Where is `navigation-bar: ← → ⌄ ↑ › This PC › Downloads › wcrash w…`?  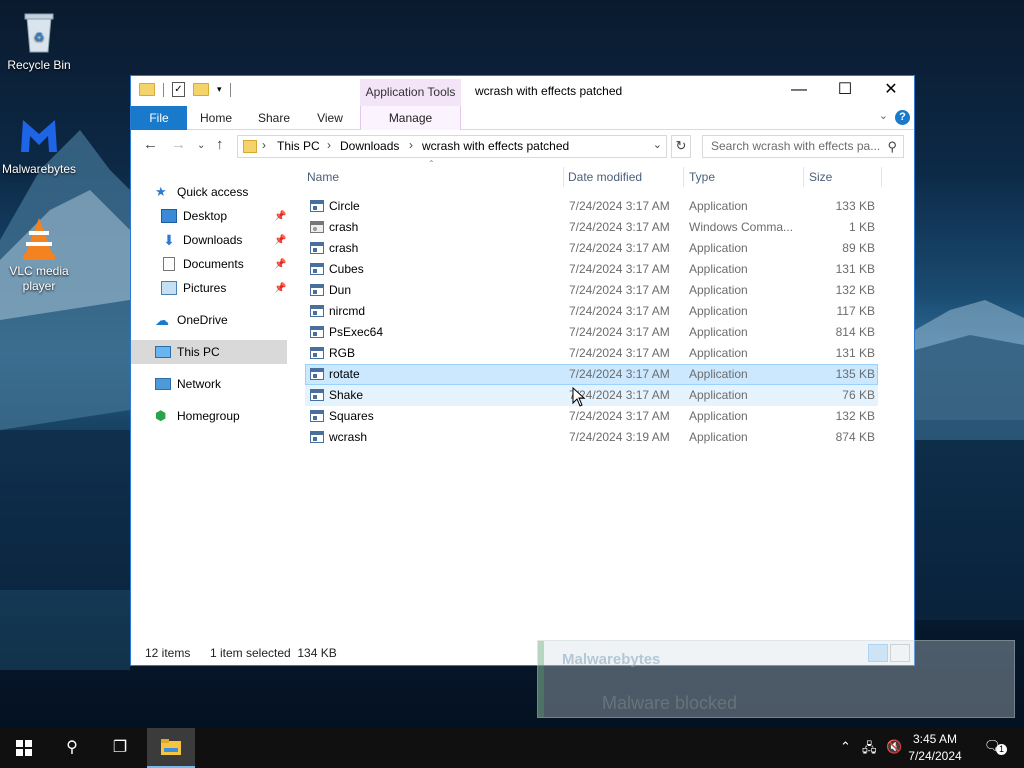 navigation-bar: ← → ⌄ ↑ › This PC › Downloads › wcrash w… is located at coordinates (522, 146).